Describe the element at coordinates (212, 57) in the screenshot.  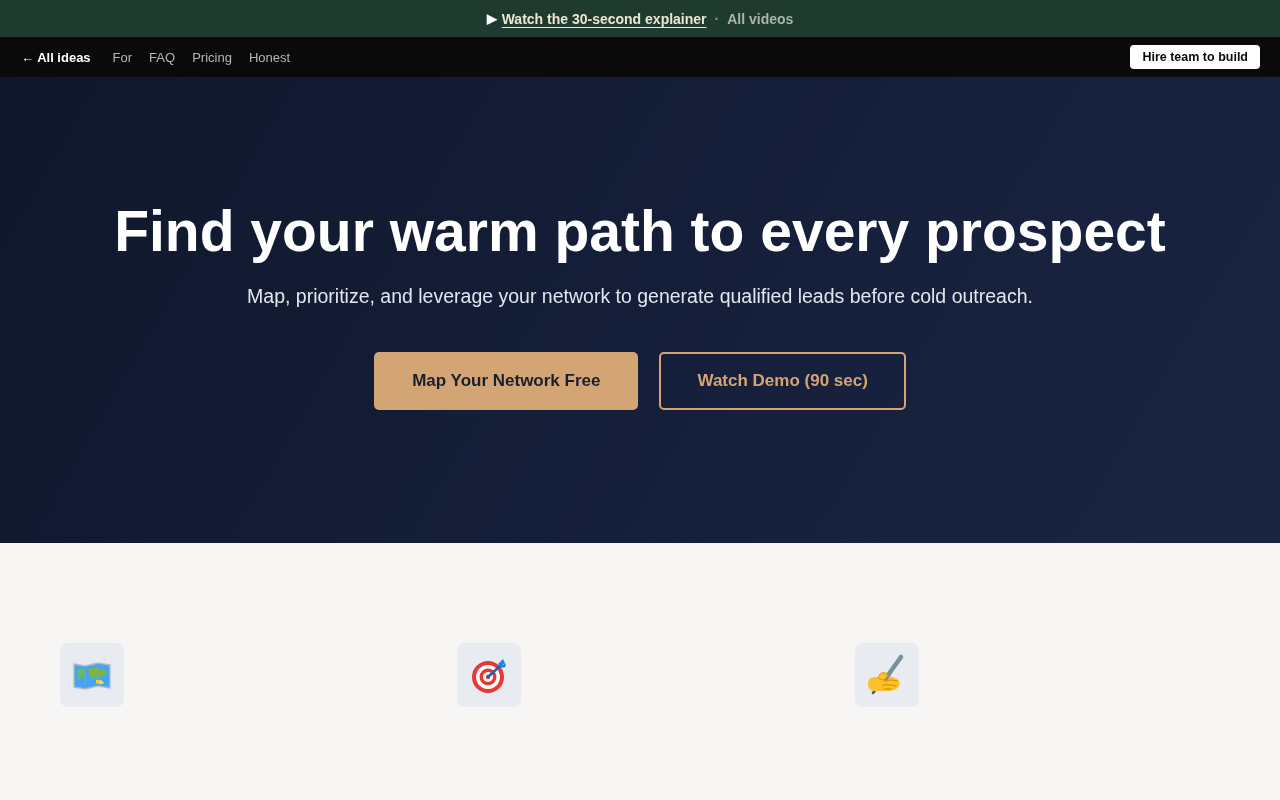
I see `nav-link: Pricing` at that location.